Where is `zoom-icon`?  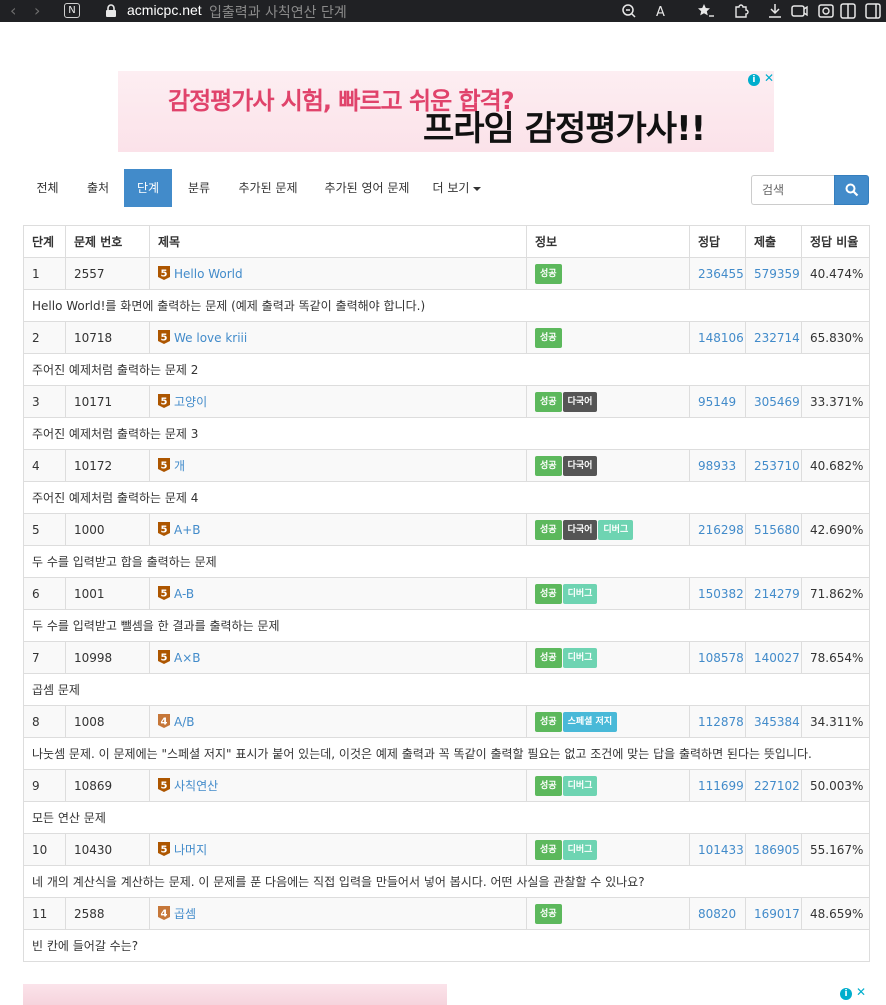 zoom-icon is located at coordinates (629, 11).